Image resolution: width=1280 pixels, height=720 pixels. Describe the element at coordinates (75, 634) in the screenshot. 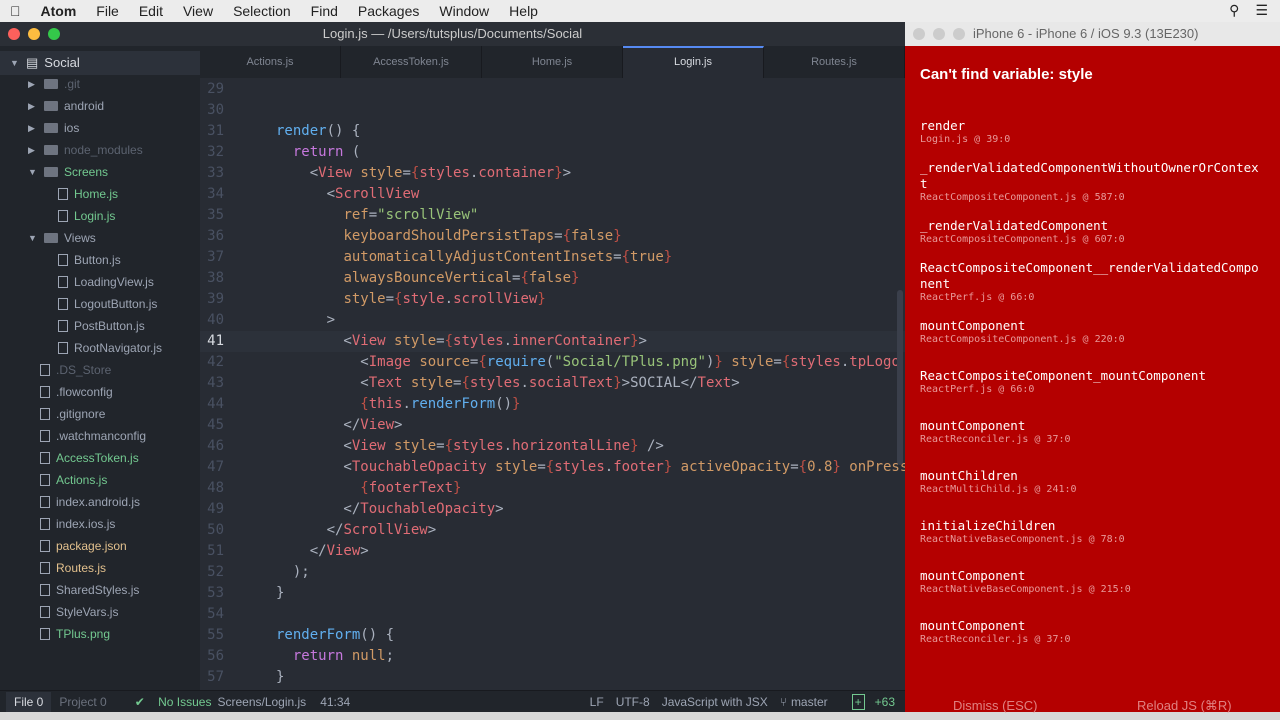

I see `tree-item: TPlus.png` at that location.